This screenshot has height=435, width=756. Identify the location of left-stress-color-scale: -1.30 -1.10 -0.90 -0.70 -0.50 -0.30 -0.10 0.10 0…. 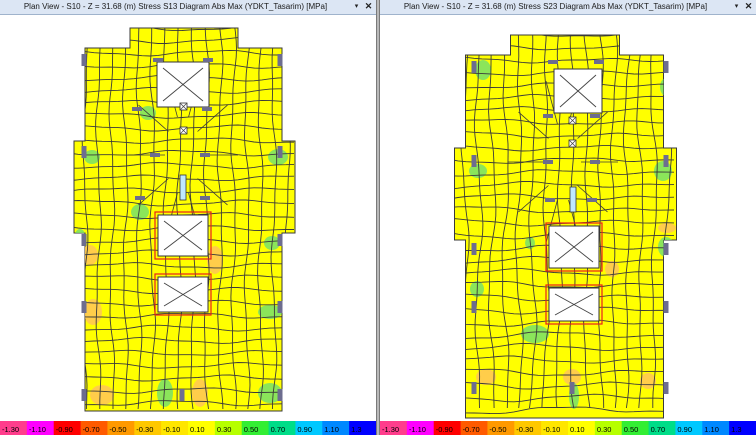
(188, 428).